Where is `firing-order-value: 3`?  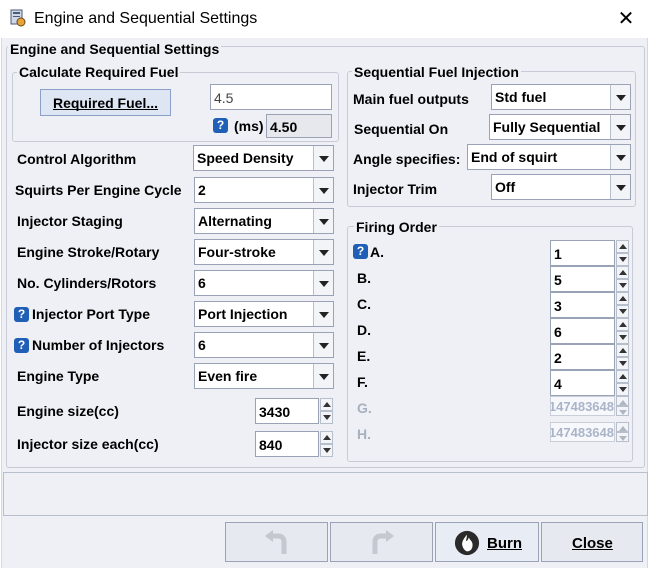 firing-order-value: 3 is located at coordinates (582, 305).